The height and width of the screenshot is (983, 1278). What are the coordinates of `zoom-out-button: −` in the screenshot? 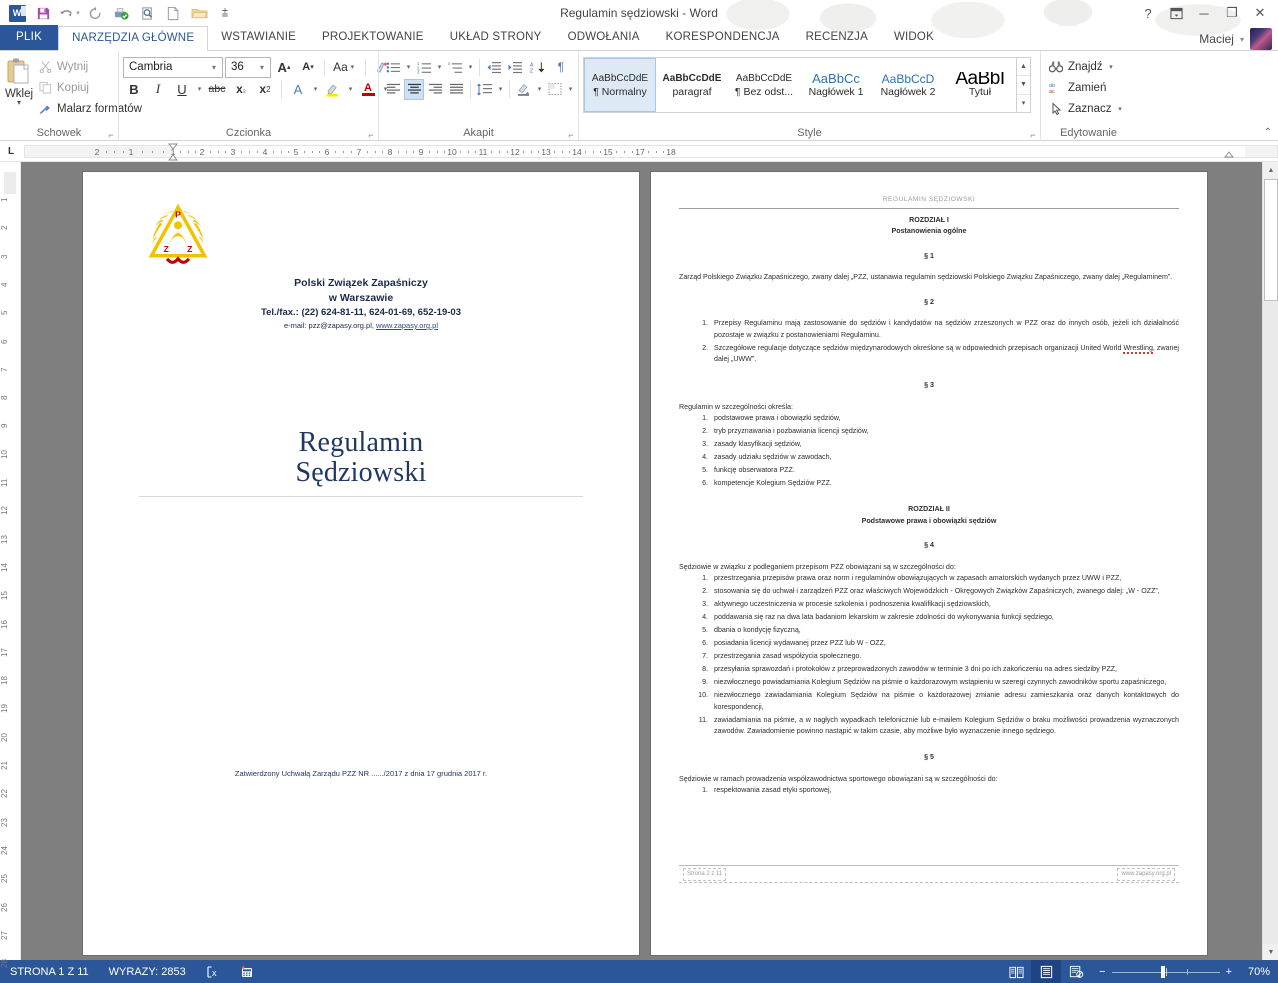 It's located at (1102, 972).